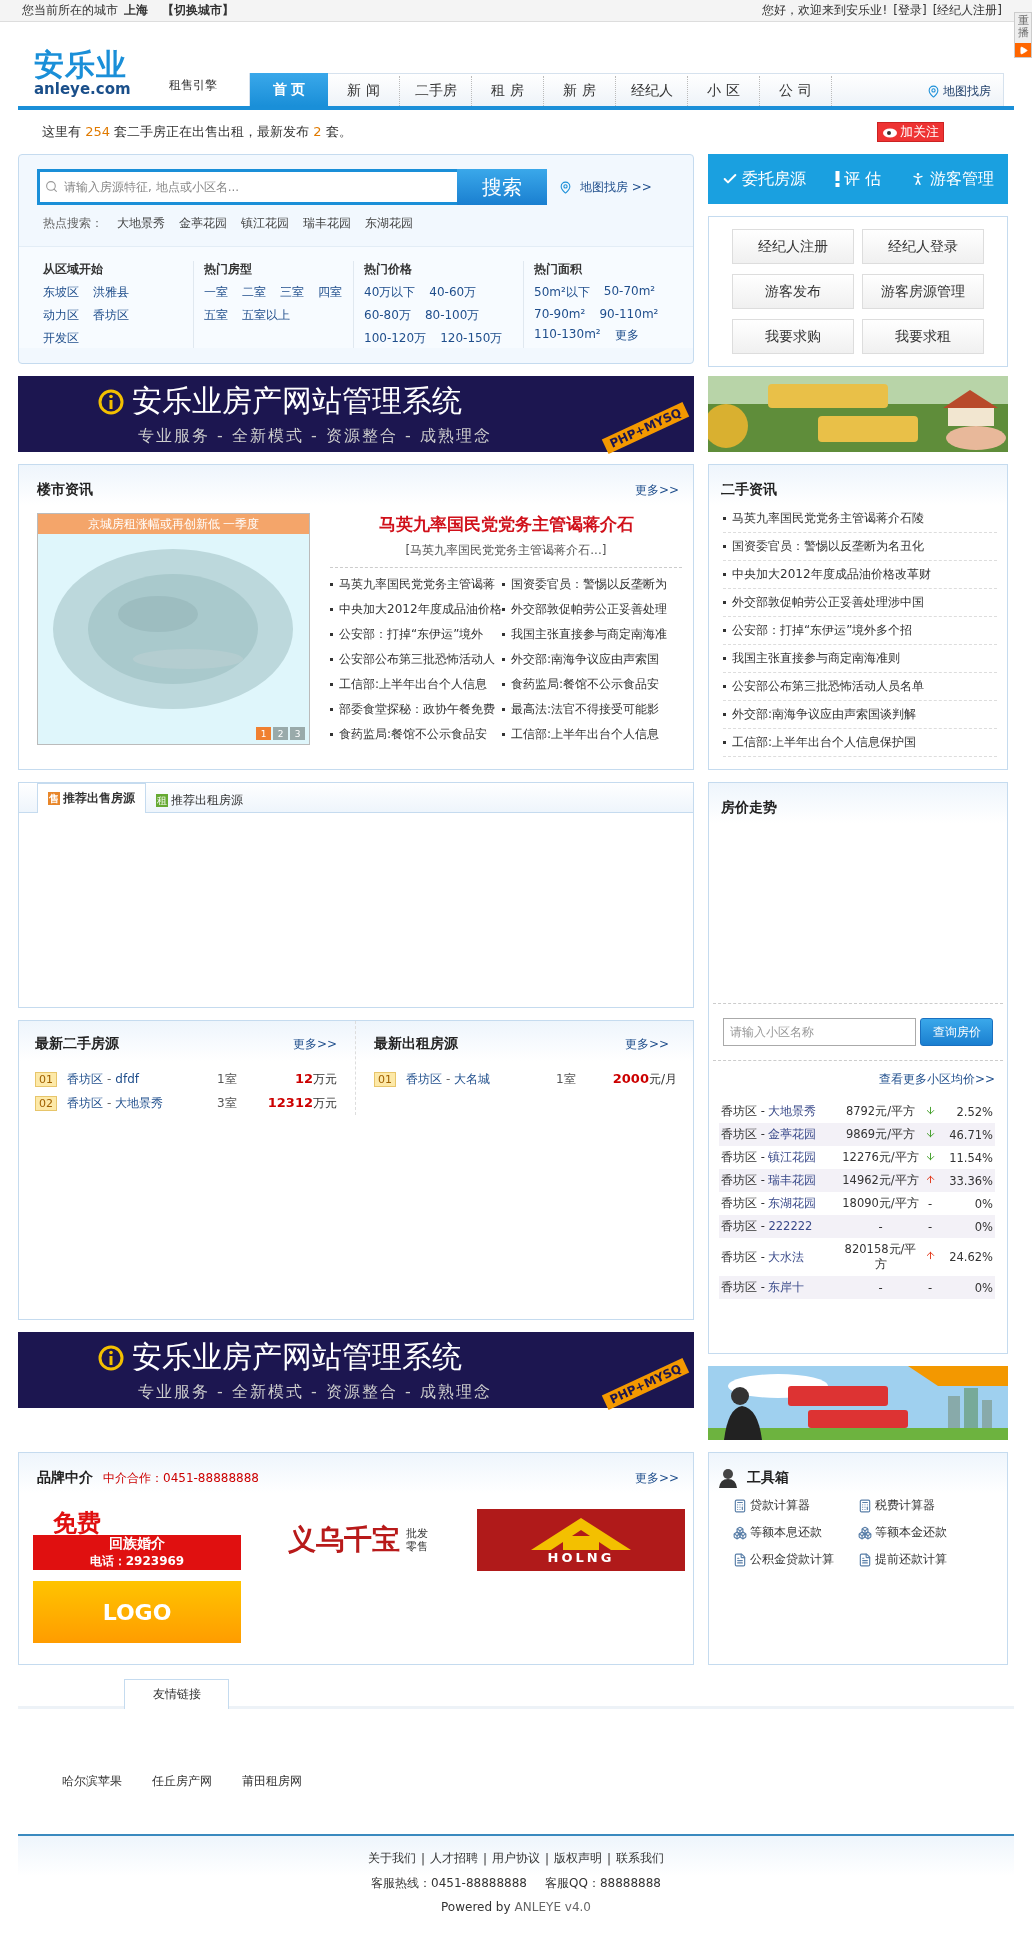  I want to click on news-link: 马英九率国民党党务主管谒蒋, so click(416, 584).